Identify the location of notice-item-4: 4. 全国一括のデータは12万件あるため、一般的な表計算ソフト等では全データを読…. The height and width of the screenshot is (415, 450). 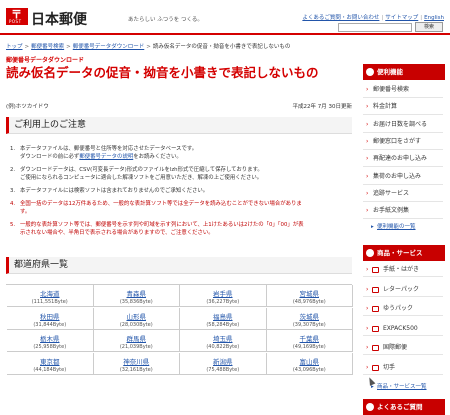
(180, 208).